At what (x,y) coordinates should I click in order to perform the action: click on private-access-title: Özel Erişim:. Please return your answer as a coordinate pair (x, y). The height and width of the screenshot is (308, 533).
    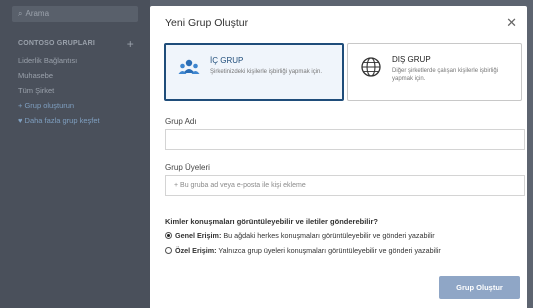
    Looking at the image, I should click on (196, 250).